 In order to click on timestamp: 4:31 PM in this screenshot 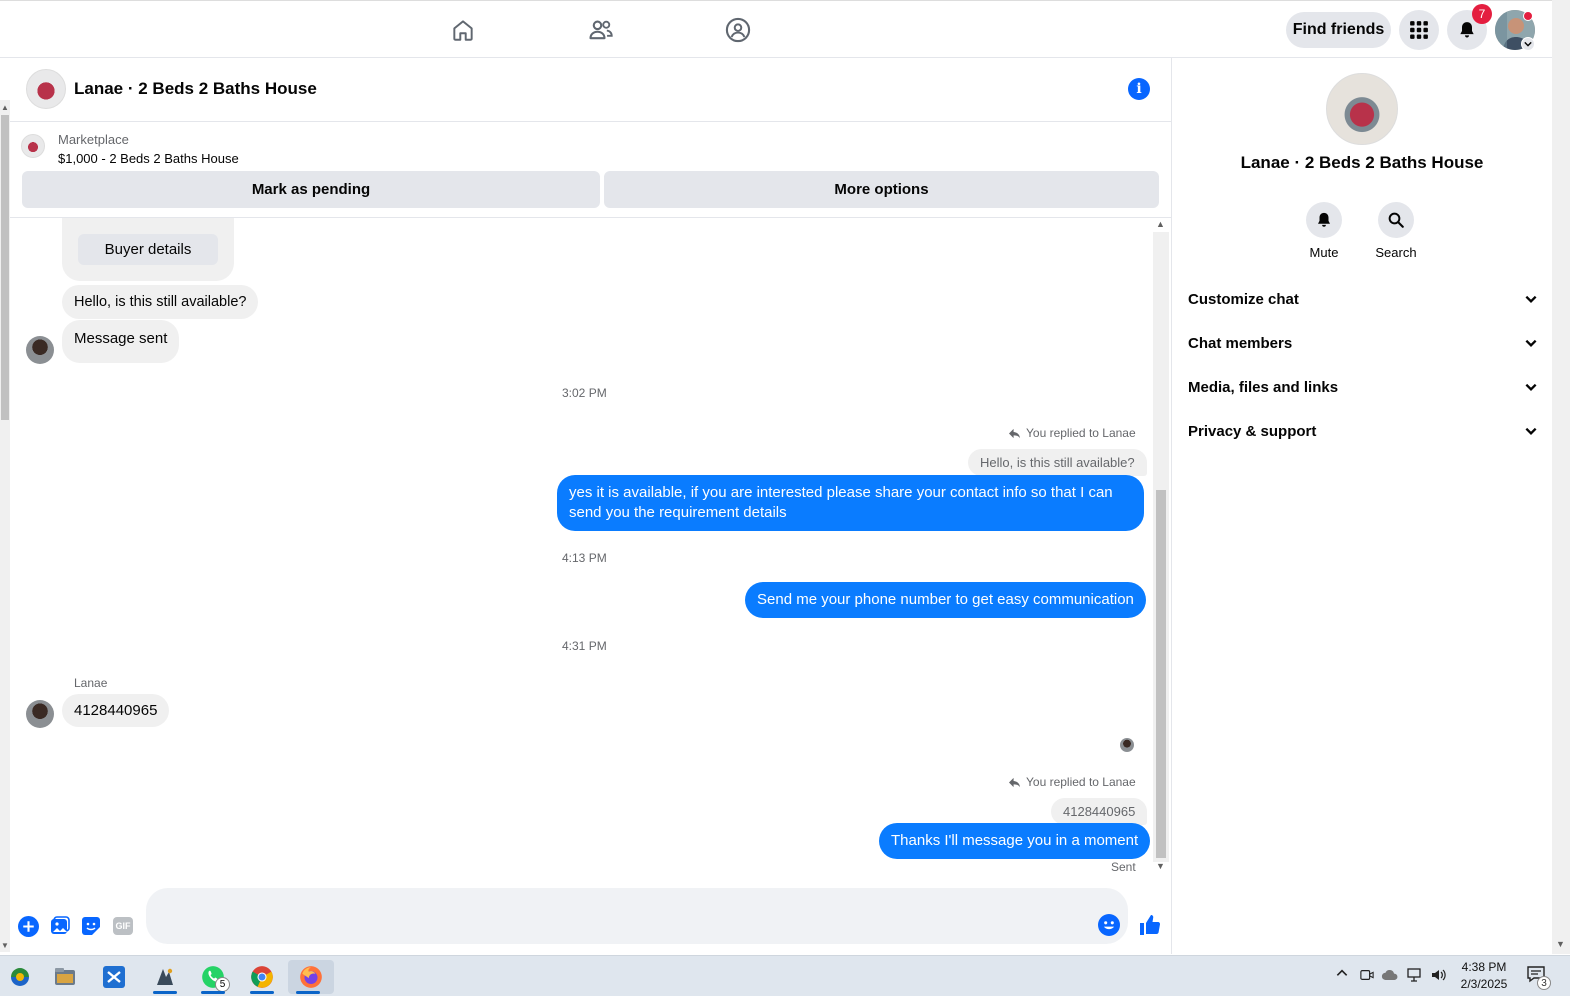, I will do `click(584, 646)`.